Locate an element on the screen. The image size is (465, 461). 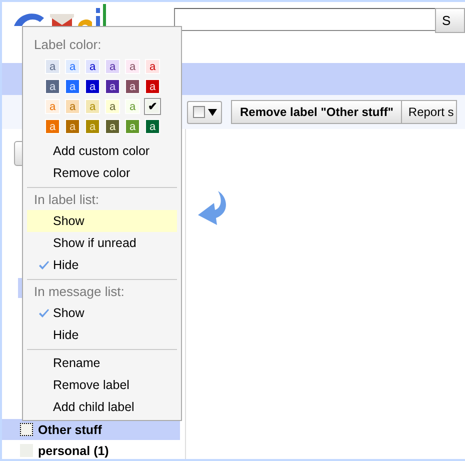
color-swatch: ✔ is located at coordinates (152, 106).